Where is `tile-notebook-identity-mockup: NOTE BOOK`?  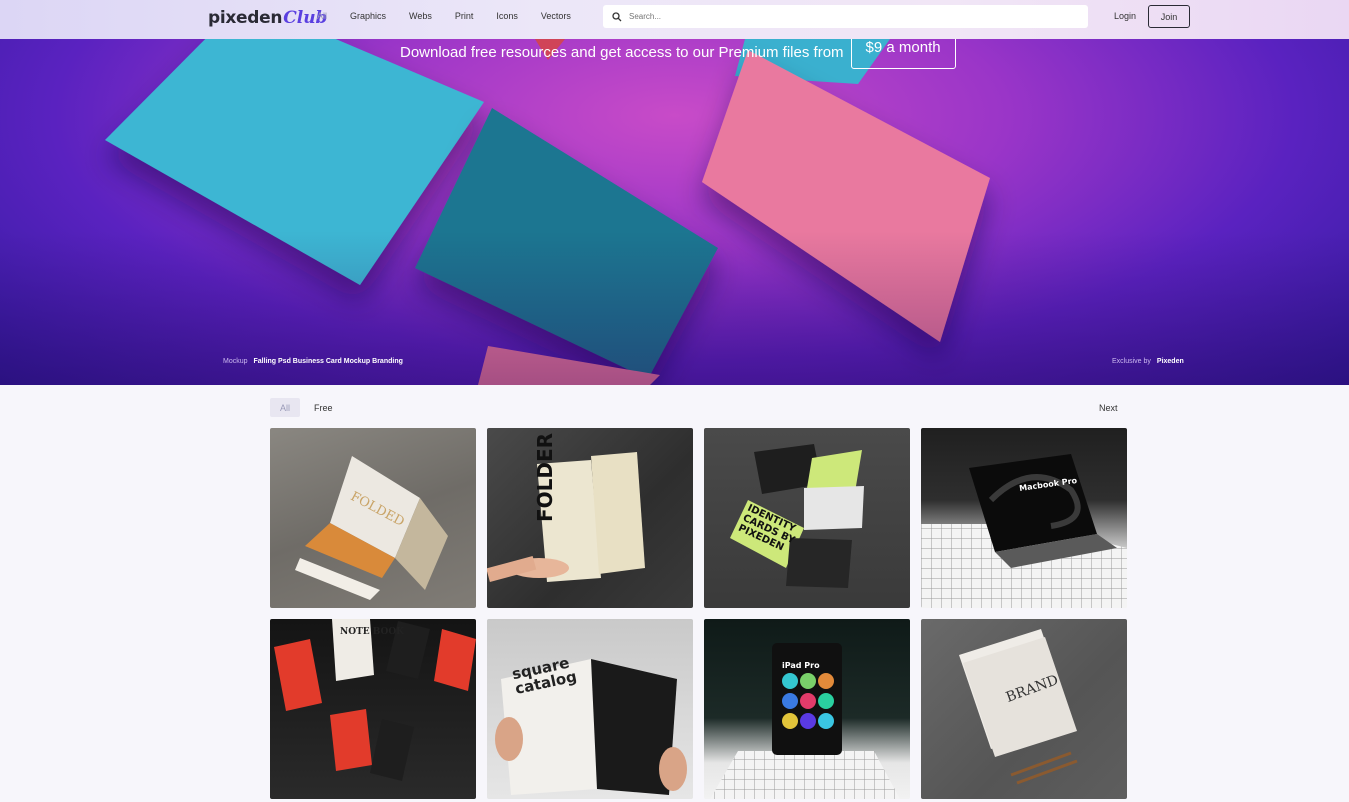
tile-notebook-identity-mockup: NOTE BOOK is located at coordinates (373, 709).